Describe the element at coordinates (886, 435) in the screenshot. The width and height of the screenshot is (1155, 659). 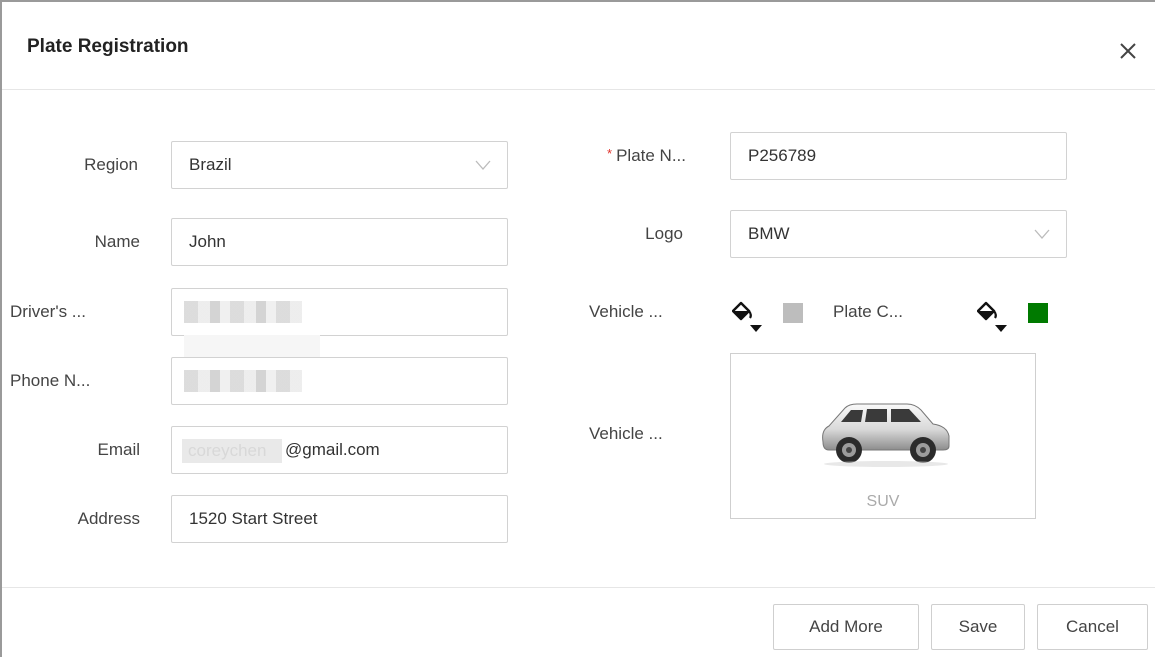
I see `suv-car-icon` at that location.